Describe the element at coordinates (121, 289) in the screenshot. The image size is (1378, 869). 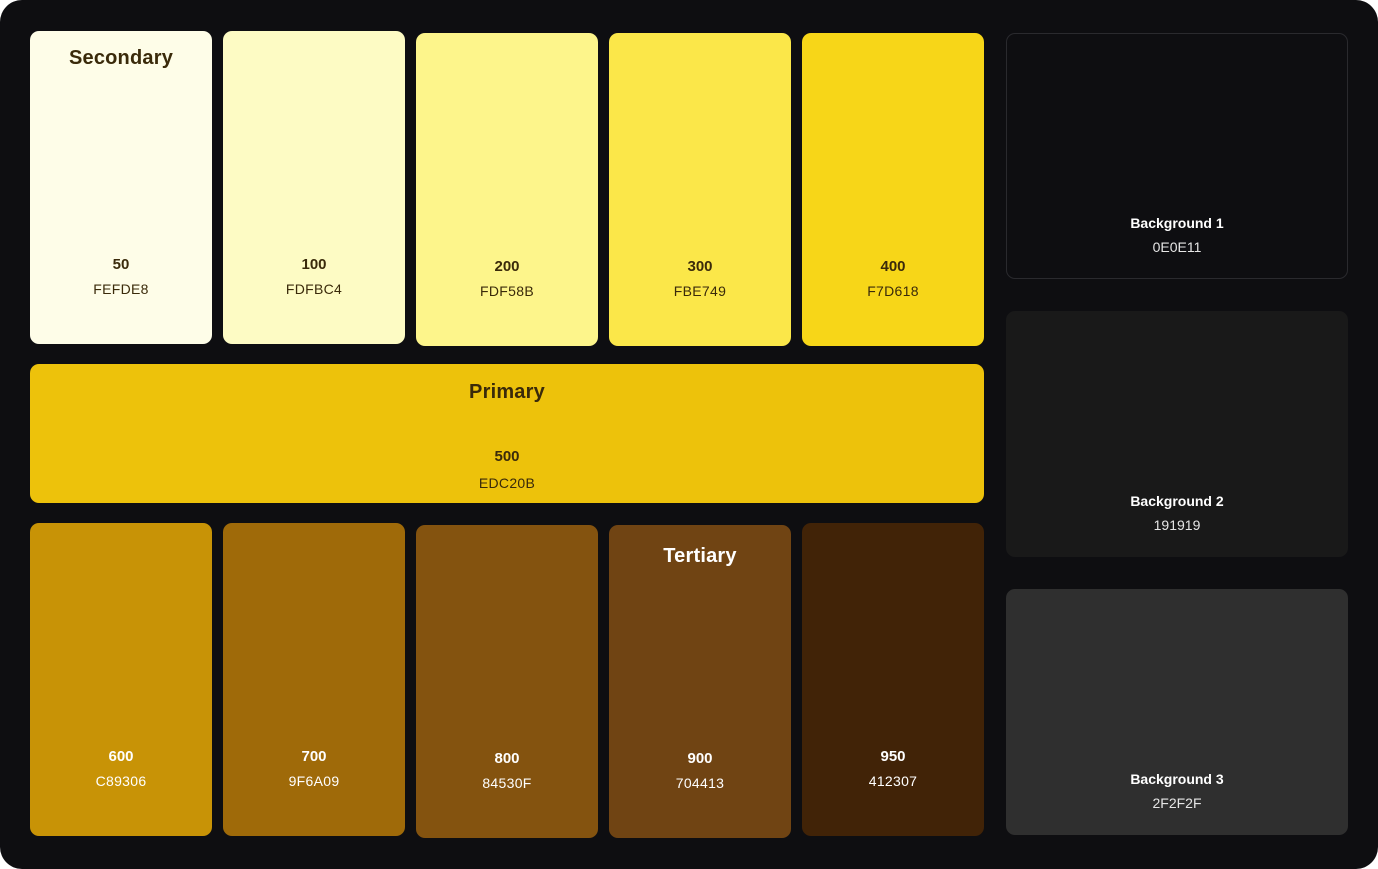
I see `hex-label: FEFDE8` at that location.